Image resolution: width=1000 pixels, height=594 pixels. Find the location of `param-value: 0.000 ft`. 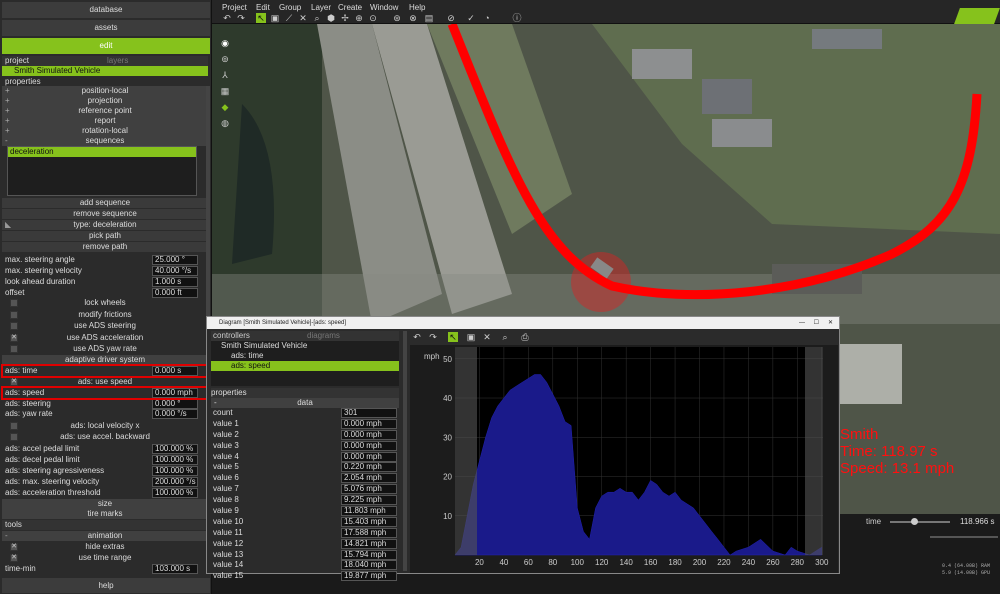

param-value: 0.000 ft is located at coordinates (175, 293).